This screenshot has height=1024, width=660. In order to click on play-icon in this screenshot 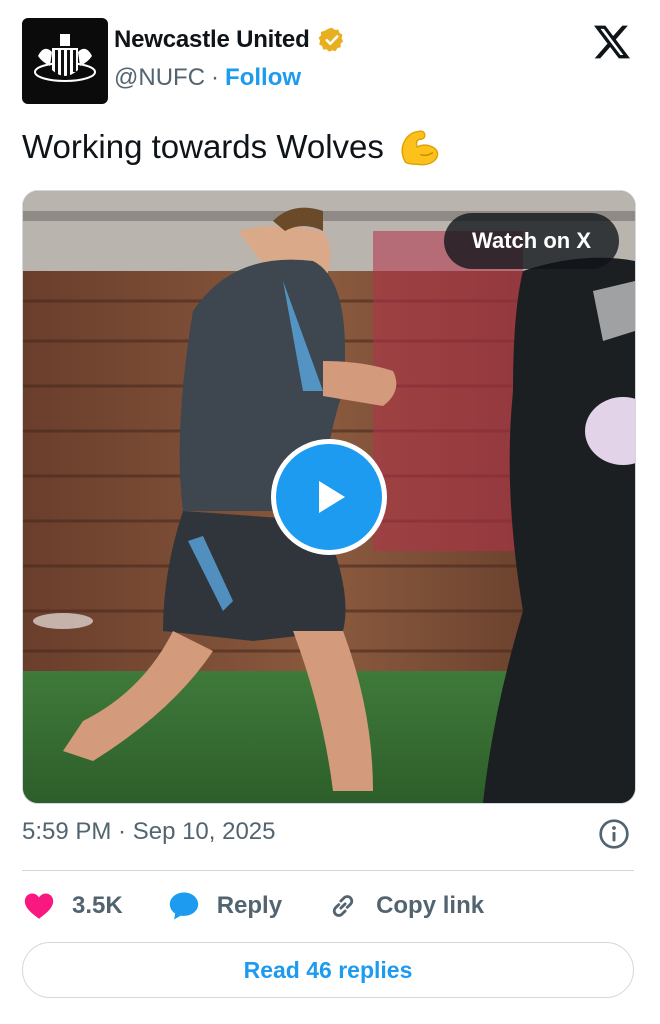, I will do `click(332, 497)`.